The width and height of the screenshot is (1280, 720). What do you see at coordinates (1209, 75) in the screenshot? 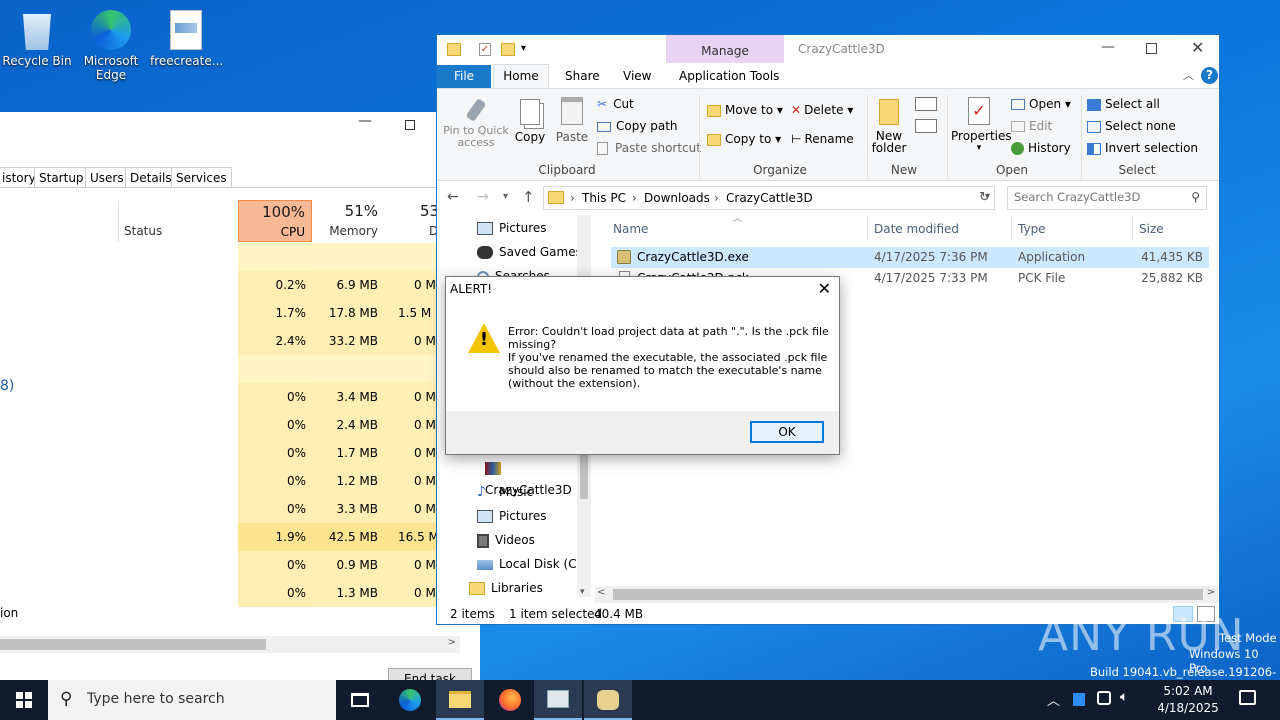
I see `help-icon: ?` at bounding box center [1209, 75].